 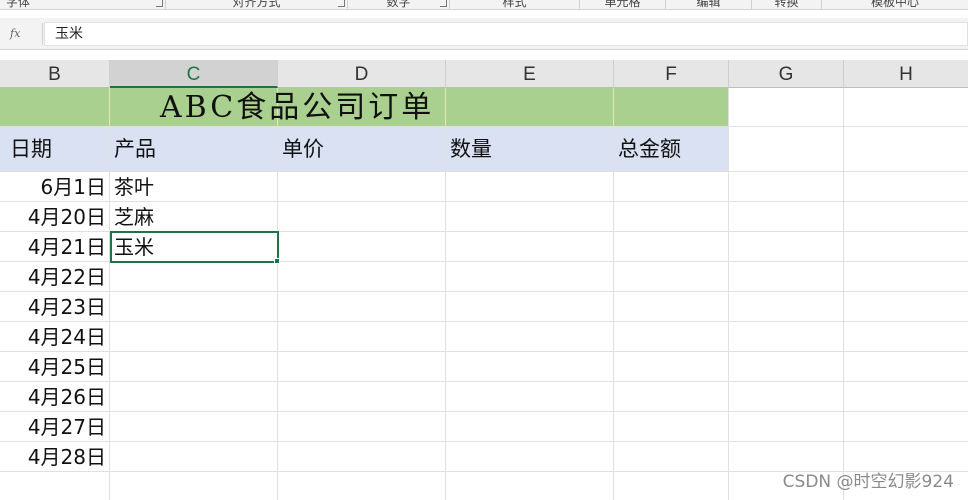 I want to click on ribbon-group-number: 数字, so click(x=399, y=4).